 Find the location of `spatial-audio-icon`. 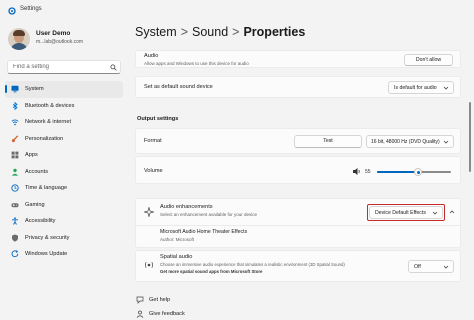

spatial-audio-icon is located at coordinates (149, 265).